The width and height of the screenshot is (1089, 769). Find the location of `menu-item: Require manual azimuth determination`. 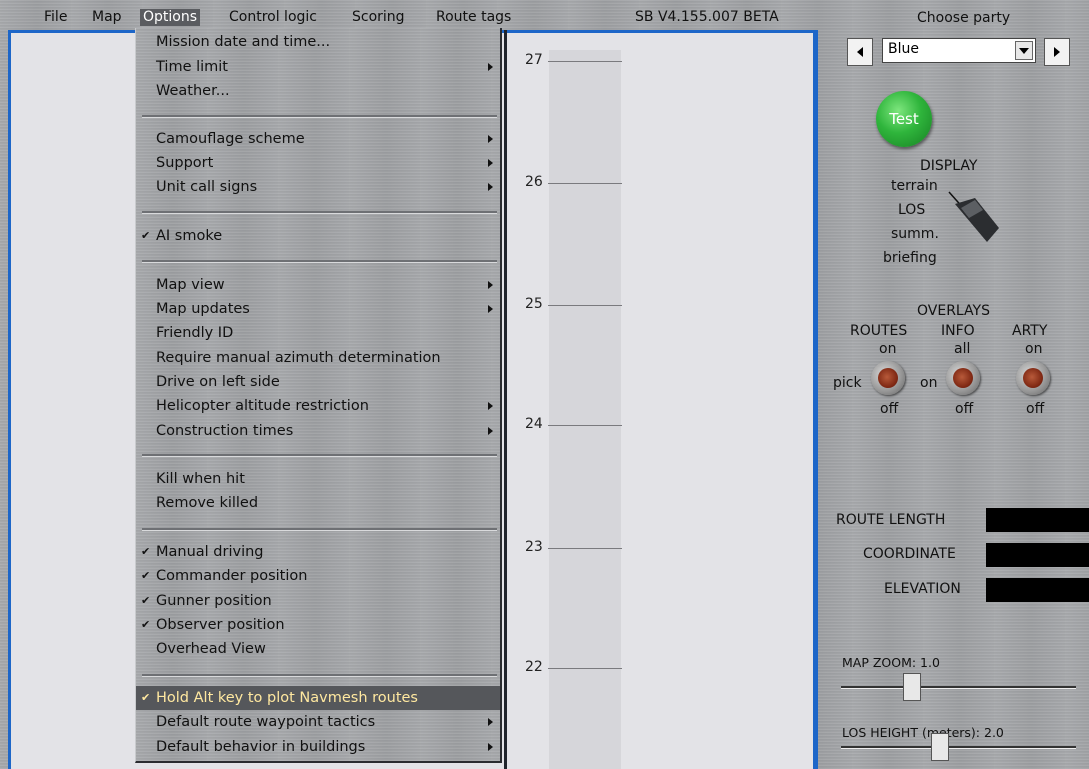

menu-item: Require manual azimuth determination is located at coordinates (318, 358).